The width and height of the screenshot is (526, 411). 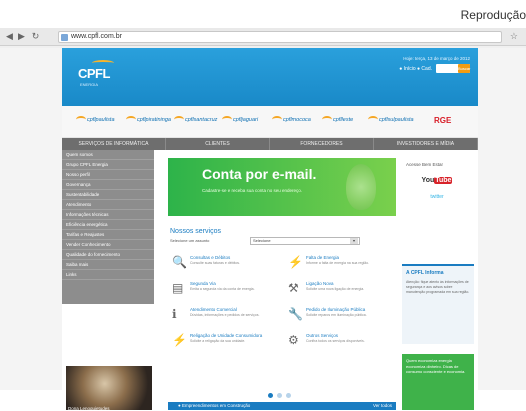 I want to click on sidebar-item: Governança, so click(x=108, y=185).